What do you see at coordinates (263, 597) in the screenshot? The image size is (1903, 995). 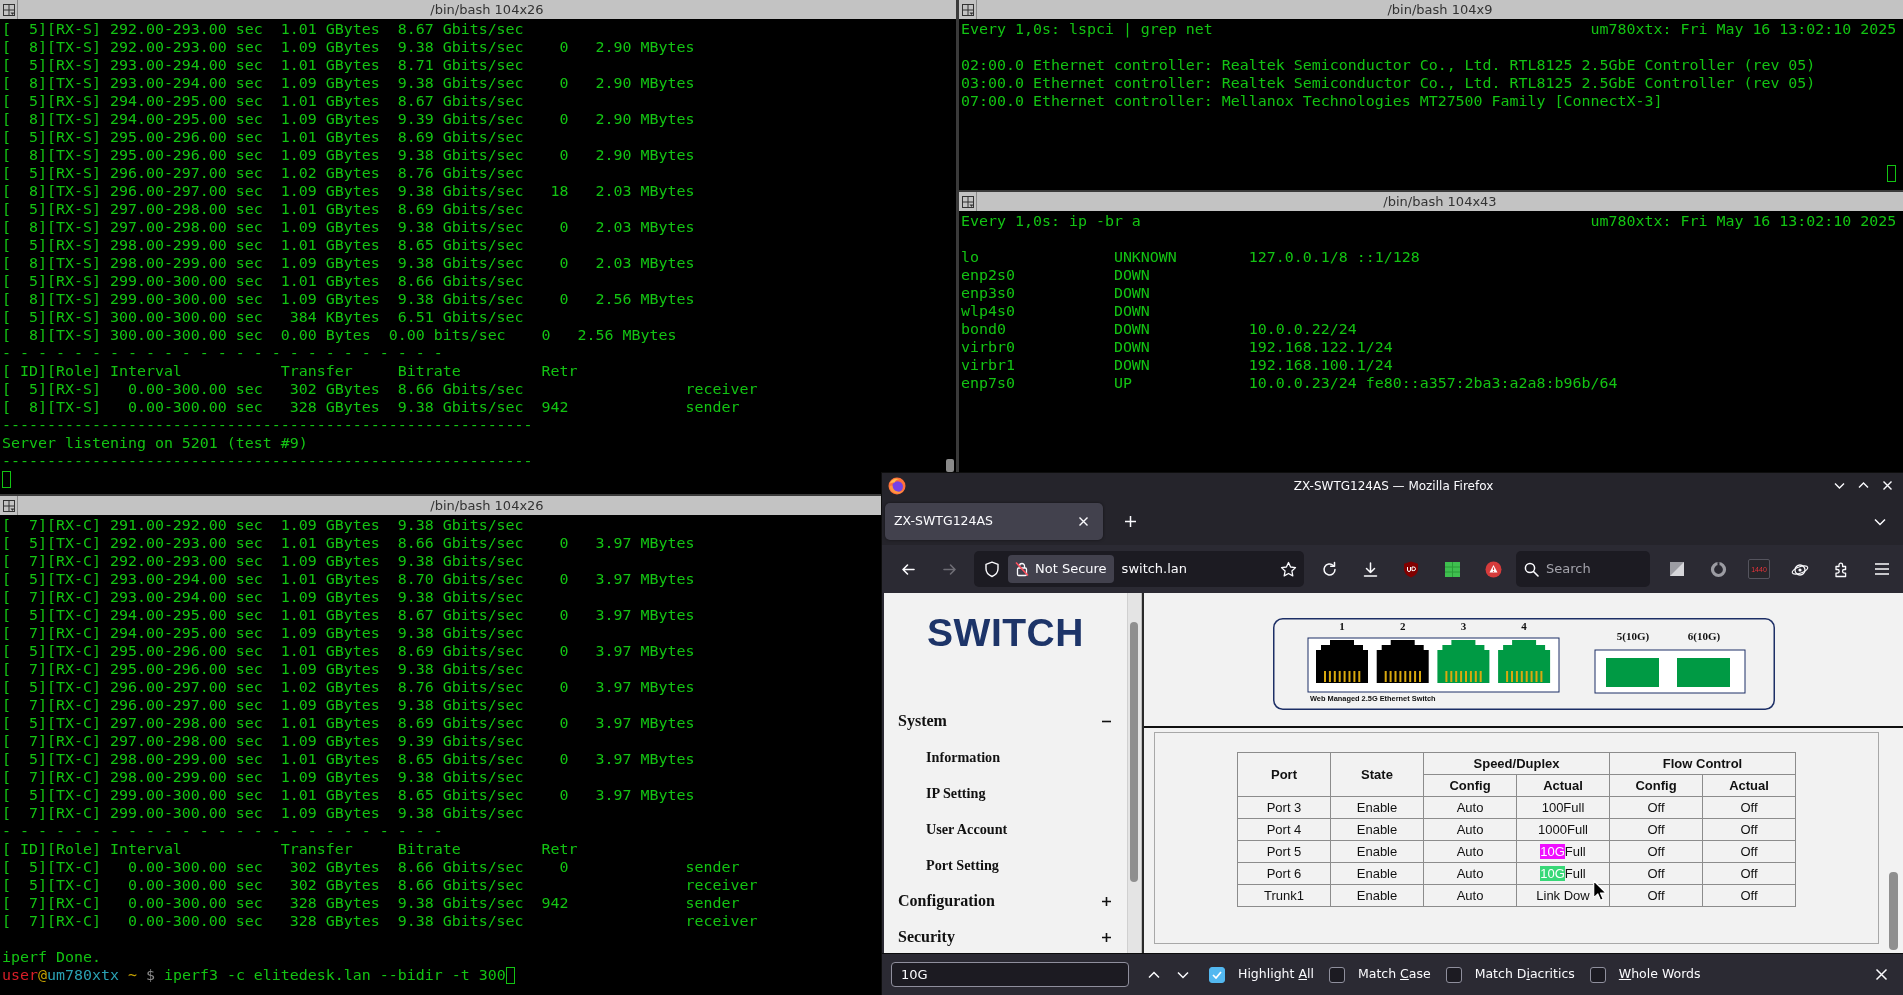 I see `terminal-line: [ 7][RX-C] 293.00-294.00 sec 1.09 GBytes 9.38 Gbits/sec` at bounding box center [263, 597].